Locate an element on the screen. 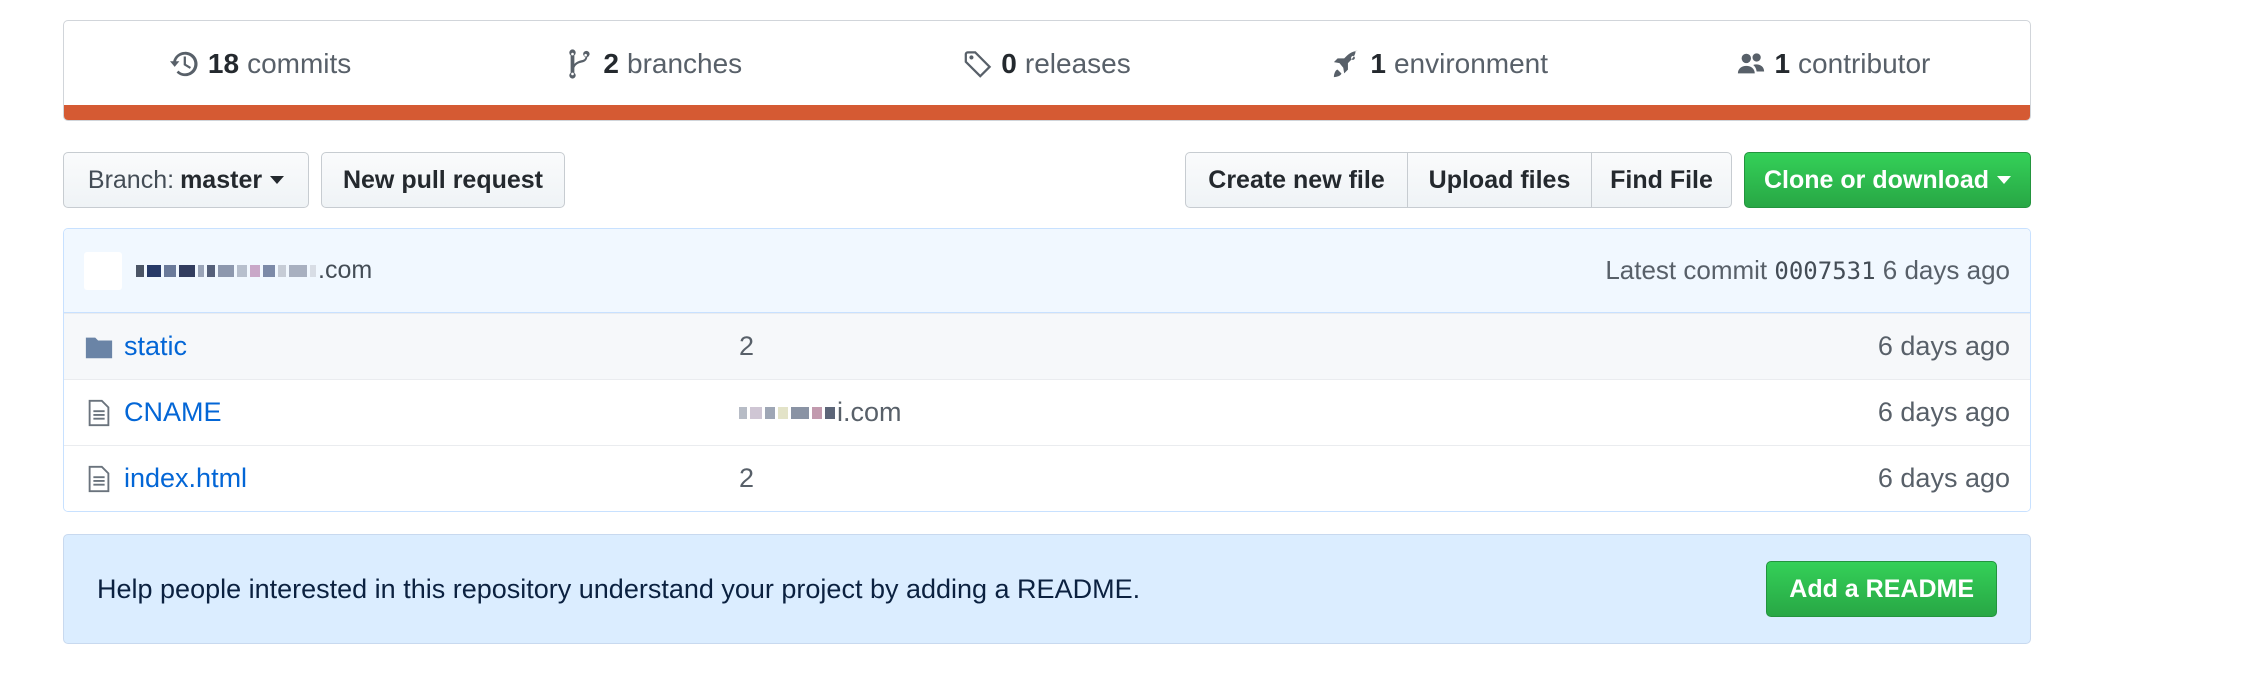 Image resolution: width=2246 pixels, height=696 pixels. commits-label: commits is located at coordinates (299, 63).